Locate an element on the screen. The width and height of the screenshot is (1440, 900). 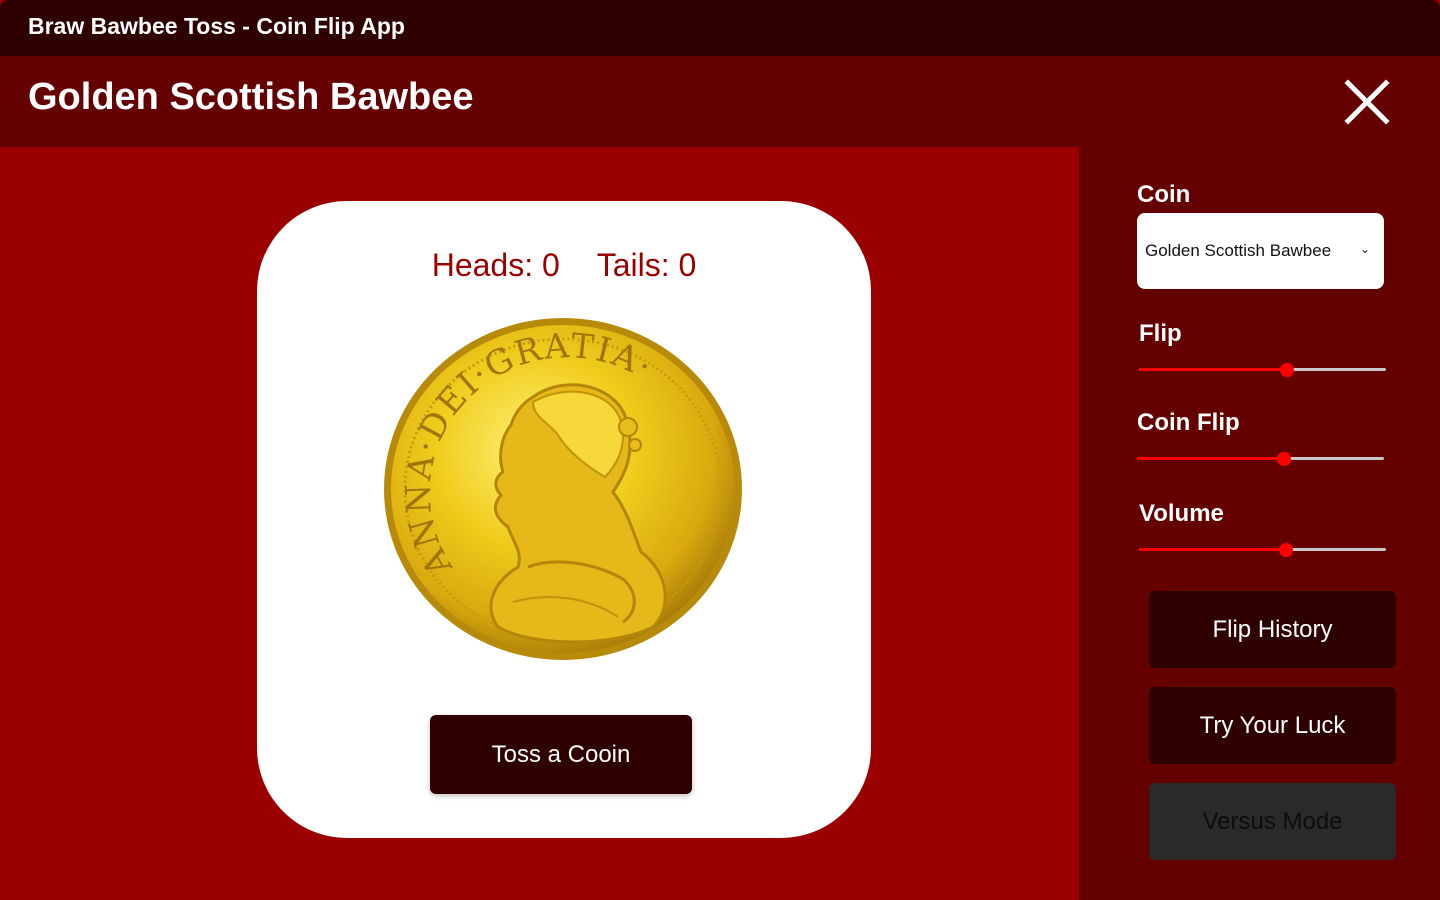
heads-count: Heads: 0 is located at coordinates (495, 265).